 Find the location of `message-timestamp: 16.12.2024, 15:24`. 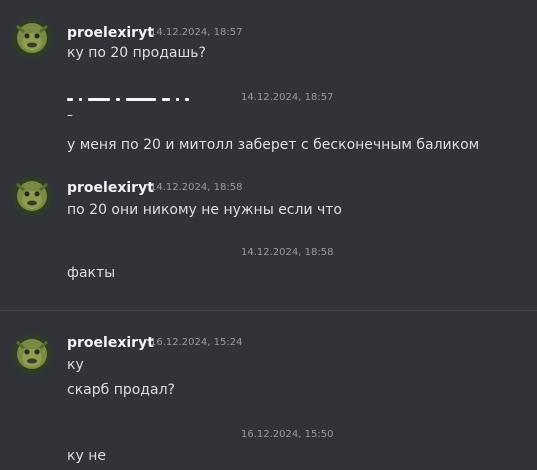

message-timestamp: 16.12.2024, 15:24 is located at coordinates (196, 343).